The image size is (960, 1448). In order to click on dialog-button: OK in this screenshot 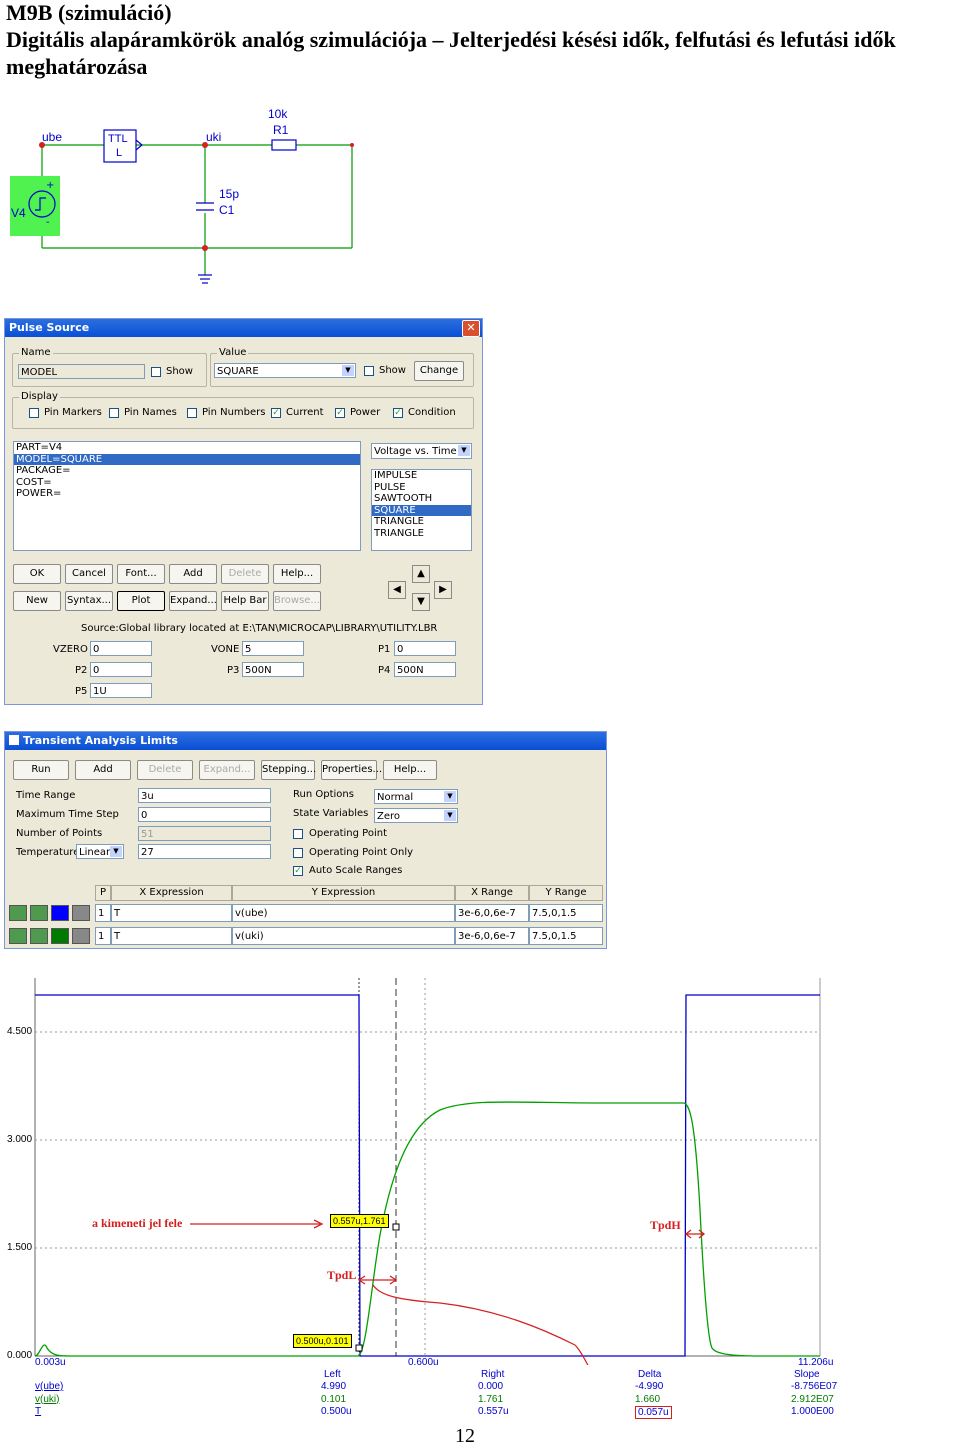, I will do `click(37, 574)`.